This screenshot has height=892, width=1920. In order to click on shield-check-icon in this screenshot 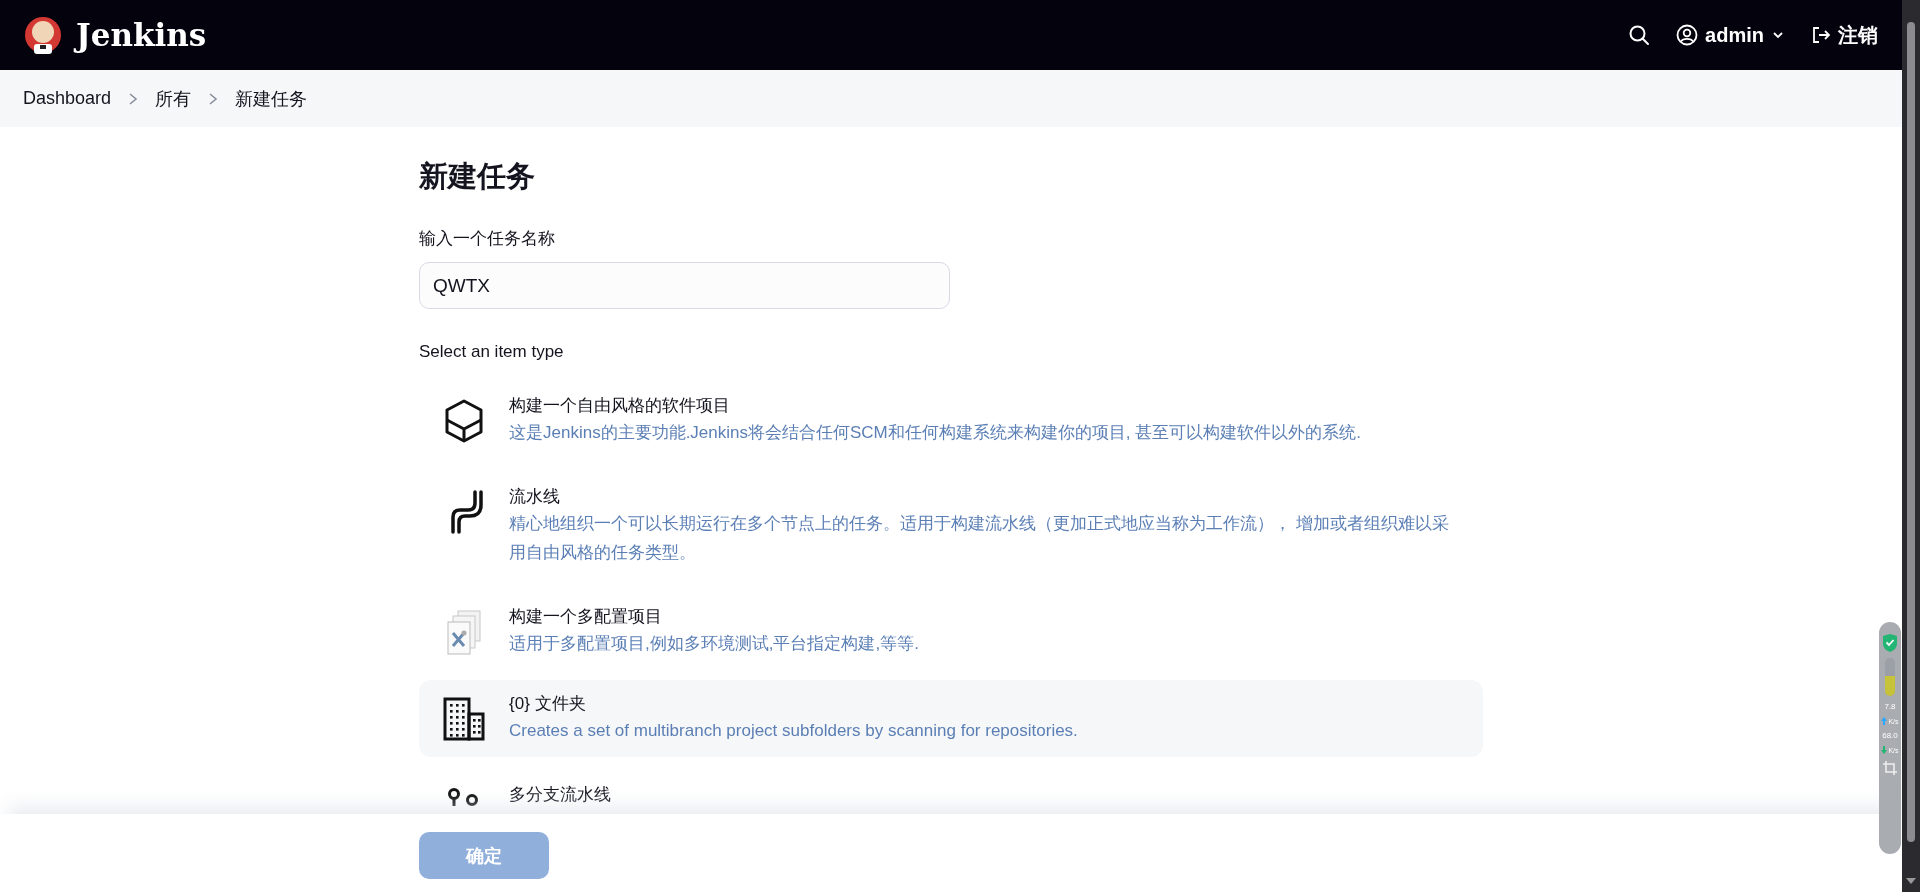, I will do `click(1890, 643)`.